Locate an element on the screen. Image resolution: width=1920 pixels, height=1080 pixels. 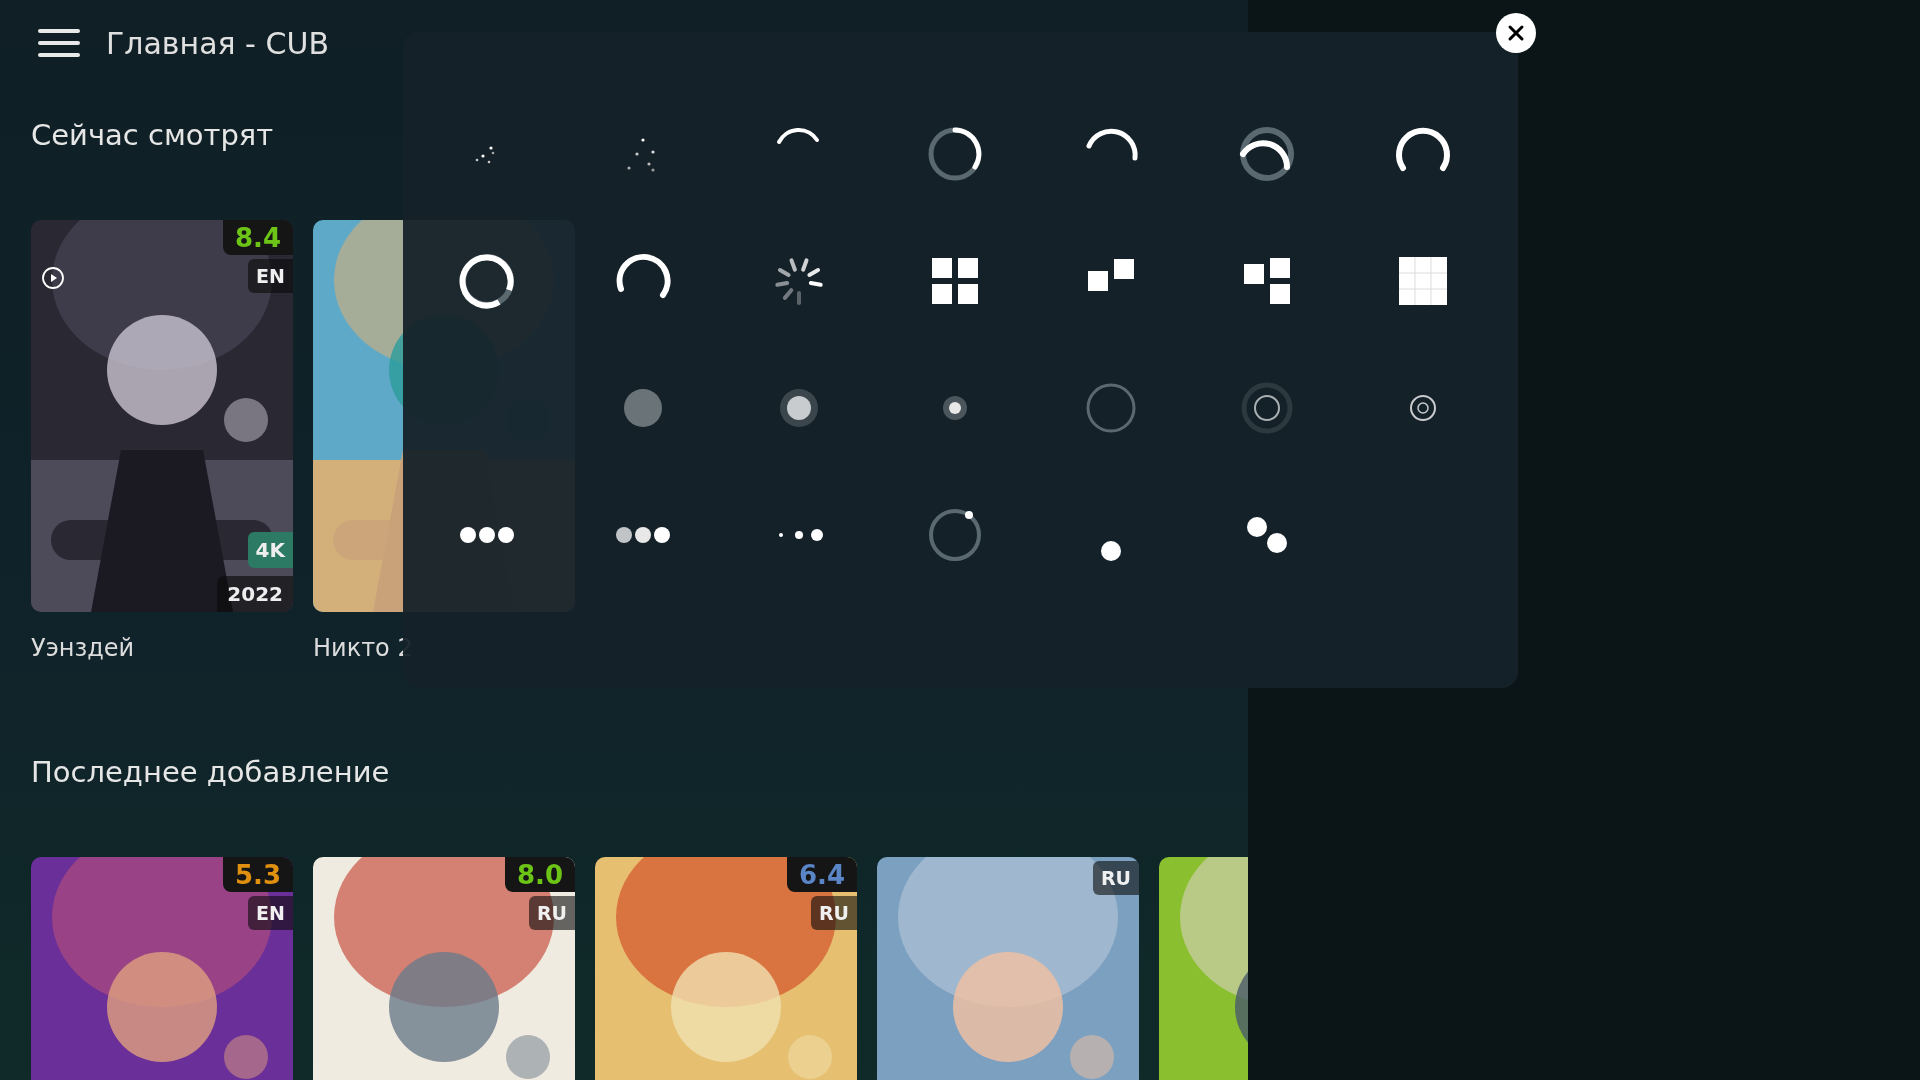
year-badge: 2022 is located at coordinates (255, 594).